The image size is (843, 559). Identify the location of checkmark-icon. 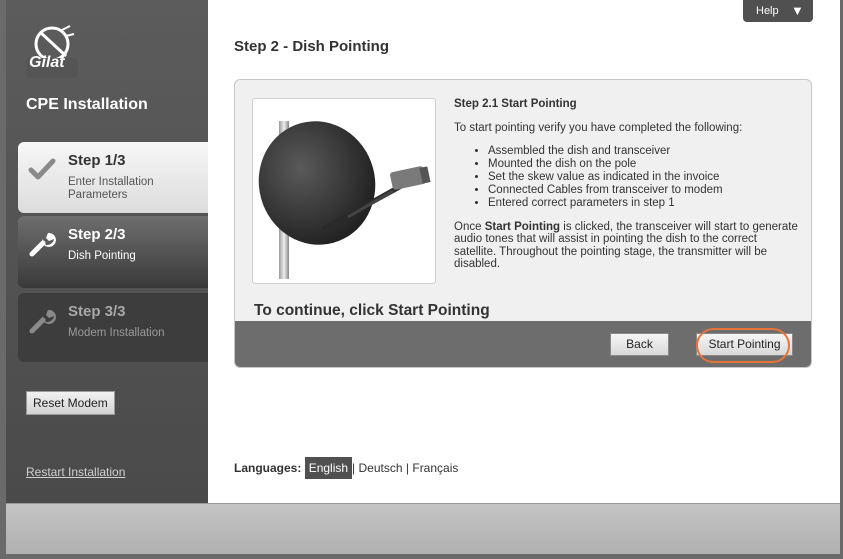
(42, 169).